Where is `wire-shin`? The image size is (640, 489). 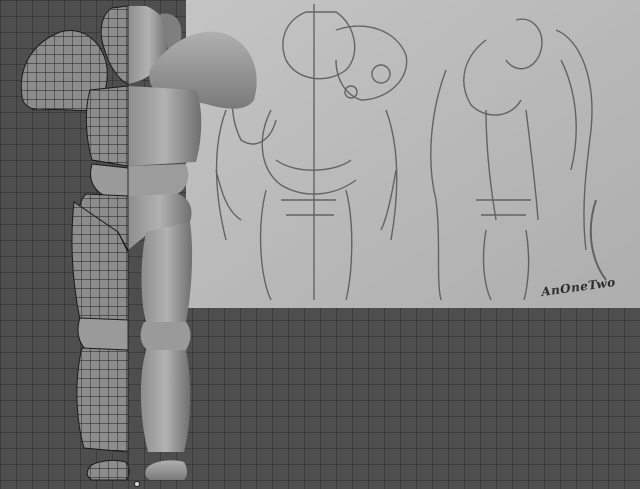 wire-shin is located at coordinates (102, 400).